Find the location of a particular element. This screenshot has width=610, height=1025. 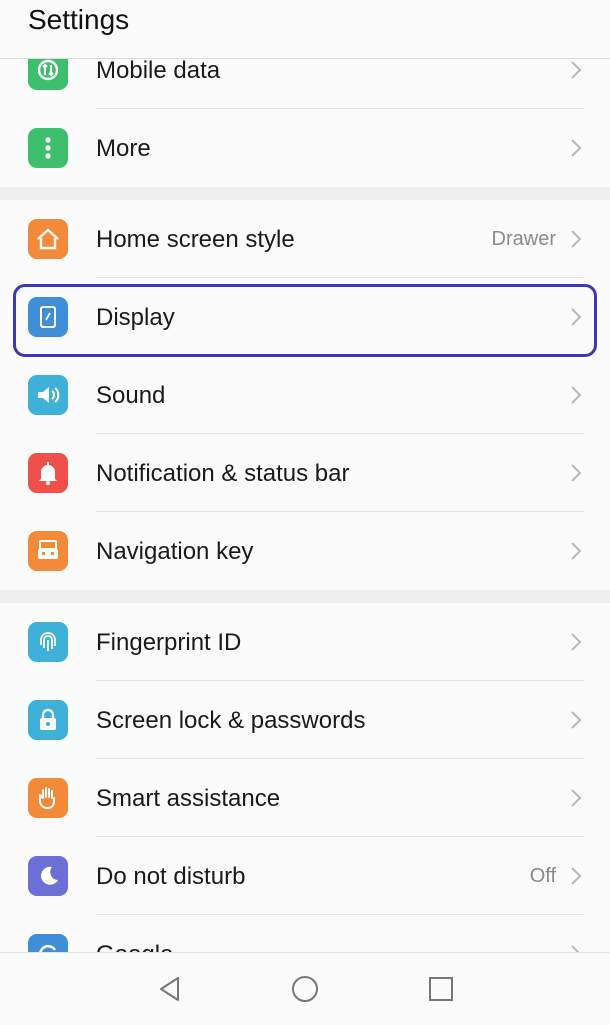

settings-item-label: Home screen style is located at coordinates (195, 239).